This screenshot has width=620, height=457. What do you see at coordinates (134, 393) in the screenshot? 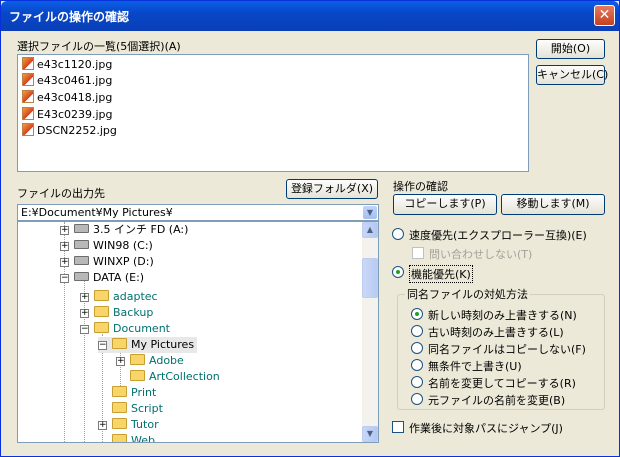
I see `tree-node: Print` at bounding box center [134, 393].